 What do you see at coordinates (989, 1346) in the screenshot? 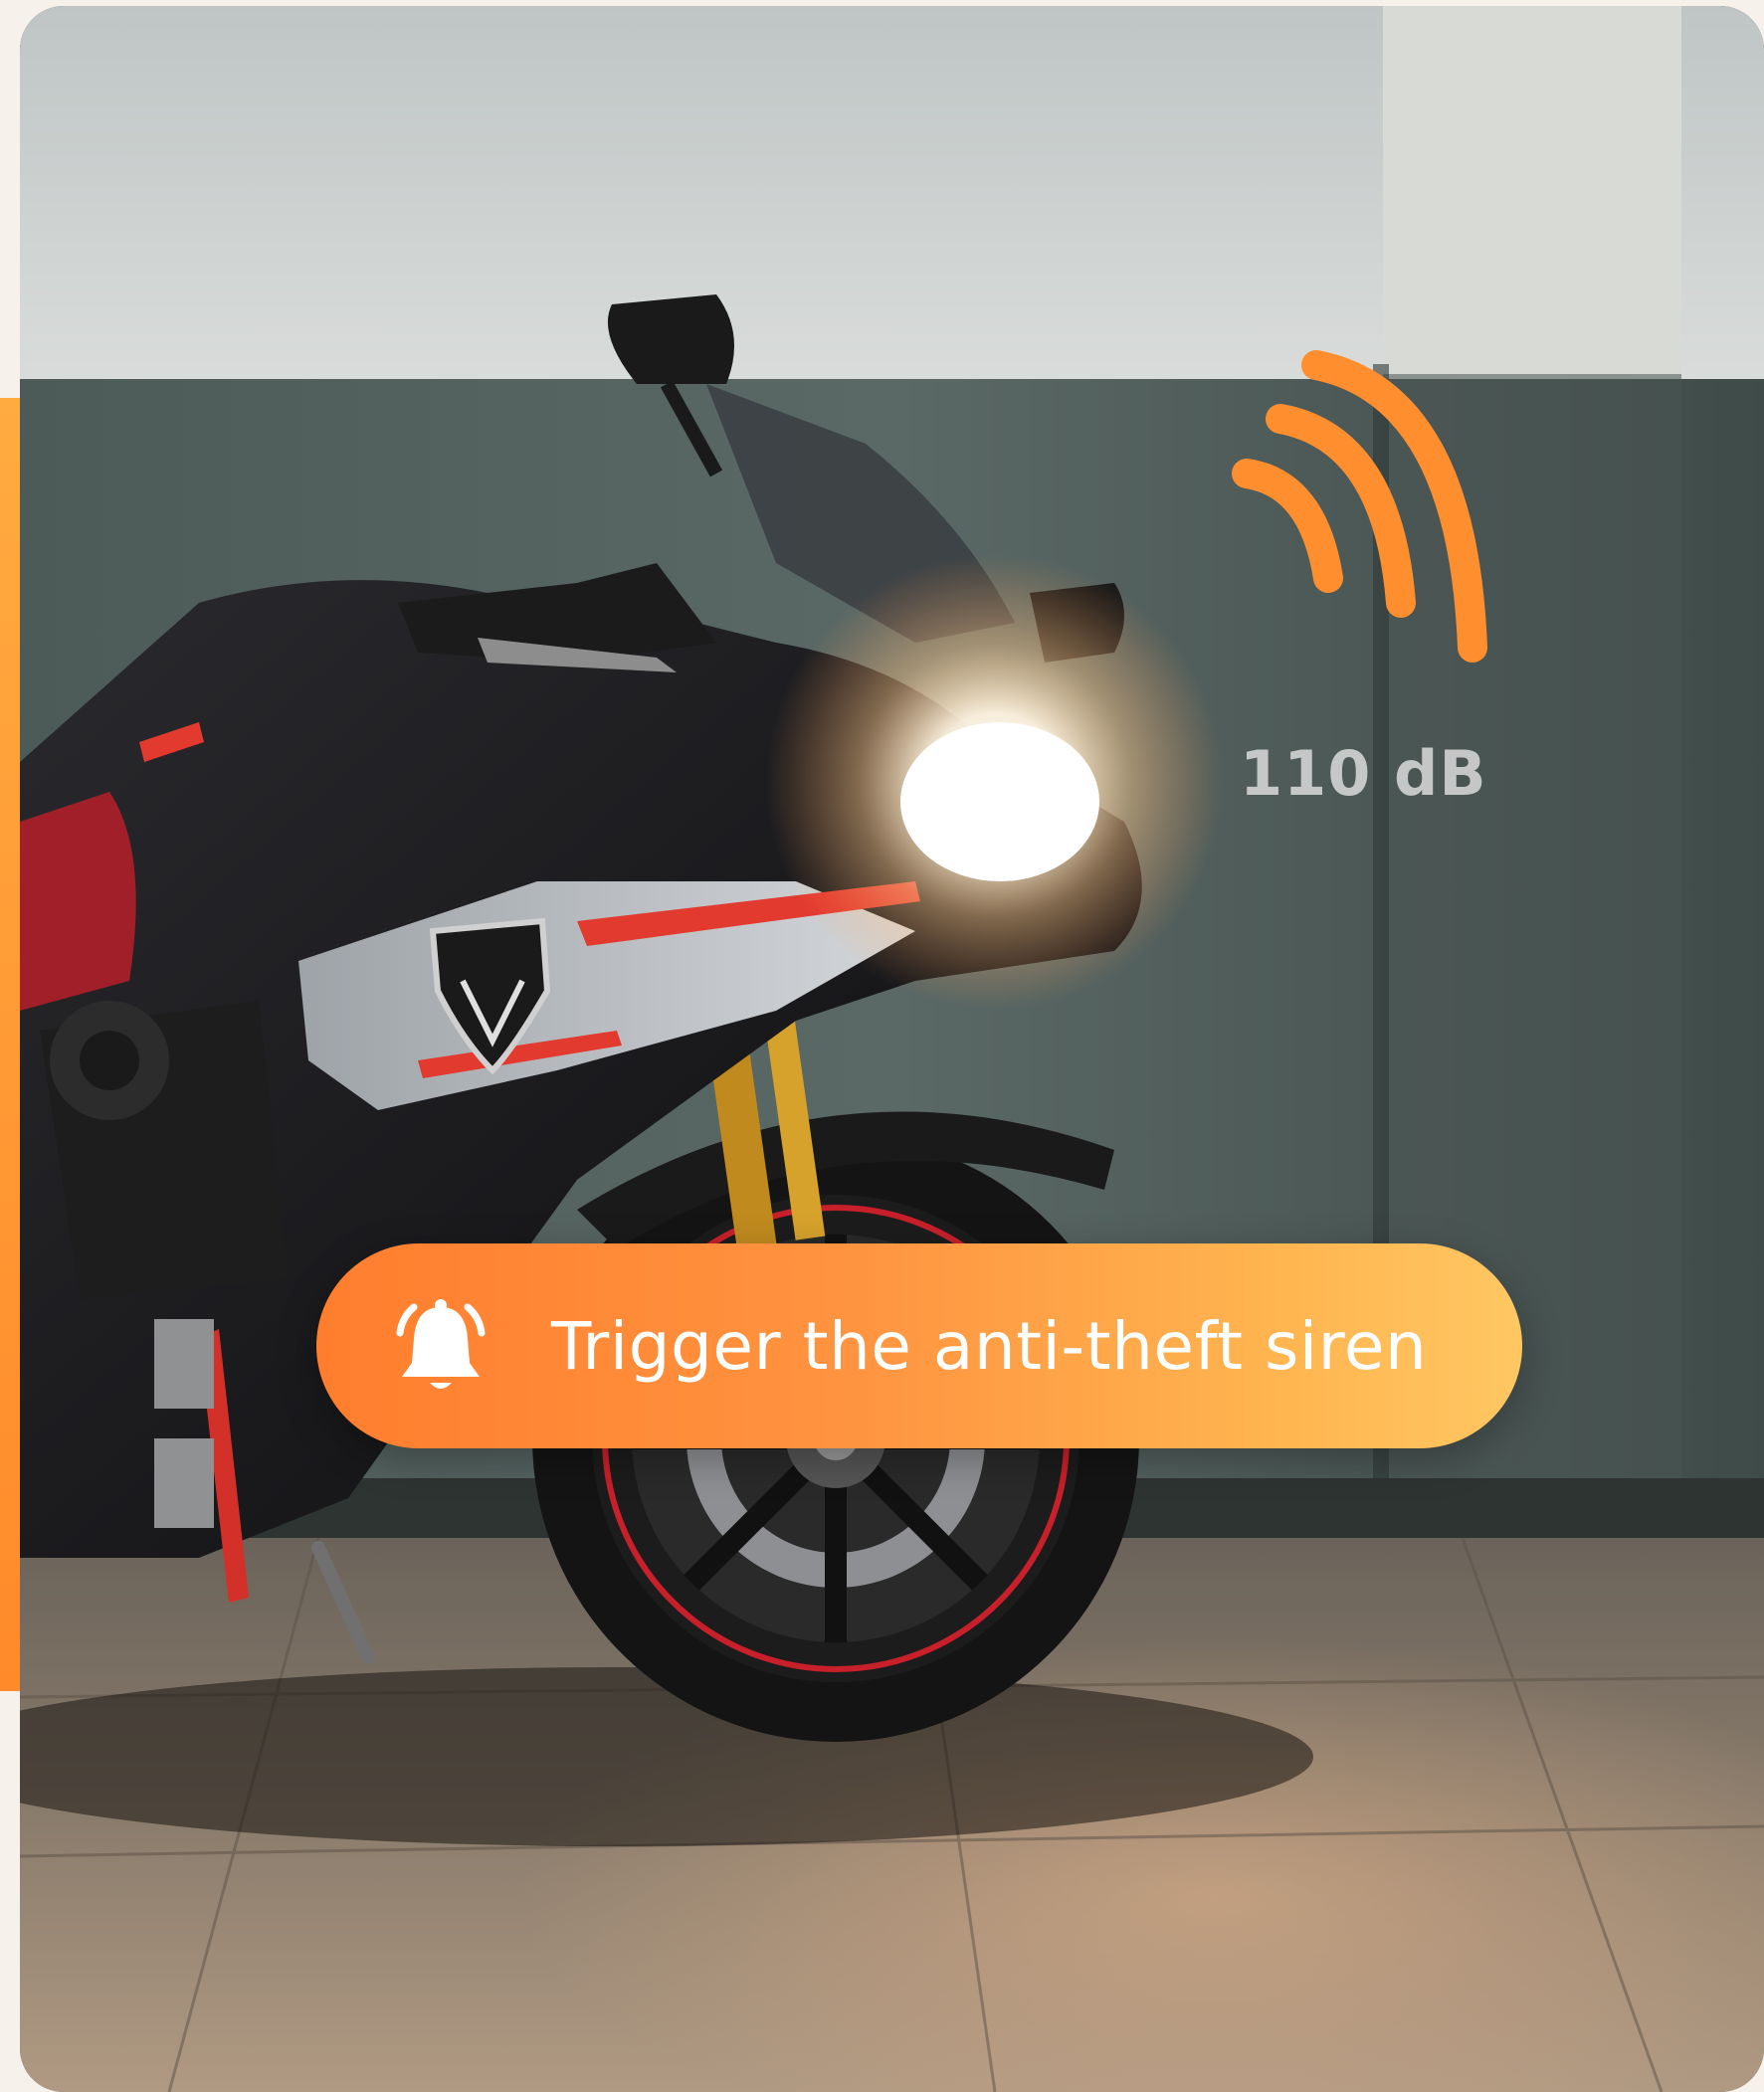
I see `siren-button-label: Trigger the anti-theft siren` at bounding box center [989, 1346].